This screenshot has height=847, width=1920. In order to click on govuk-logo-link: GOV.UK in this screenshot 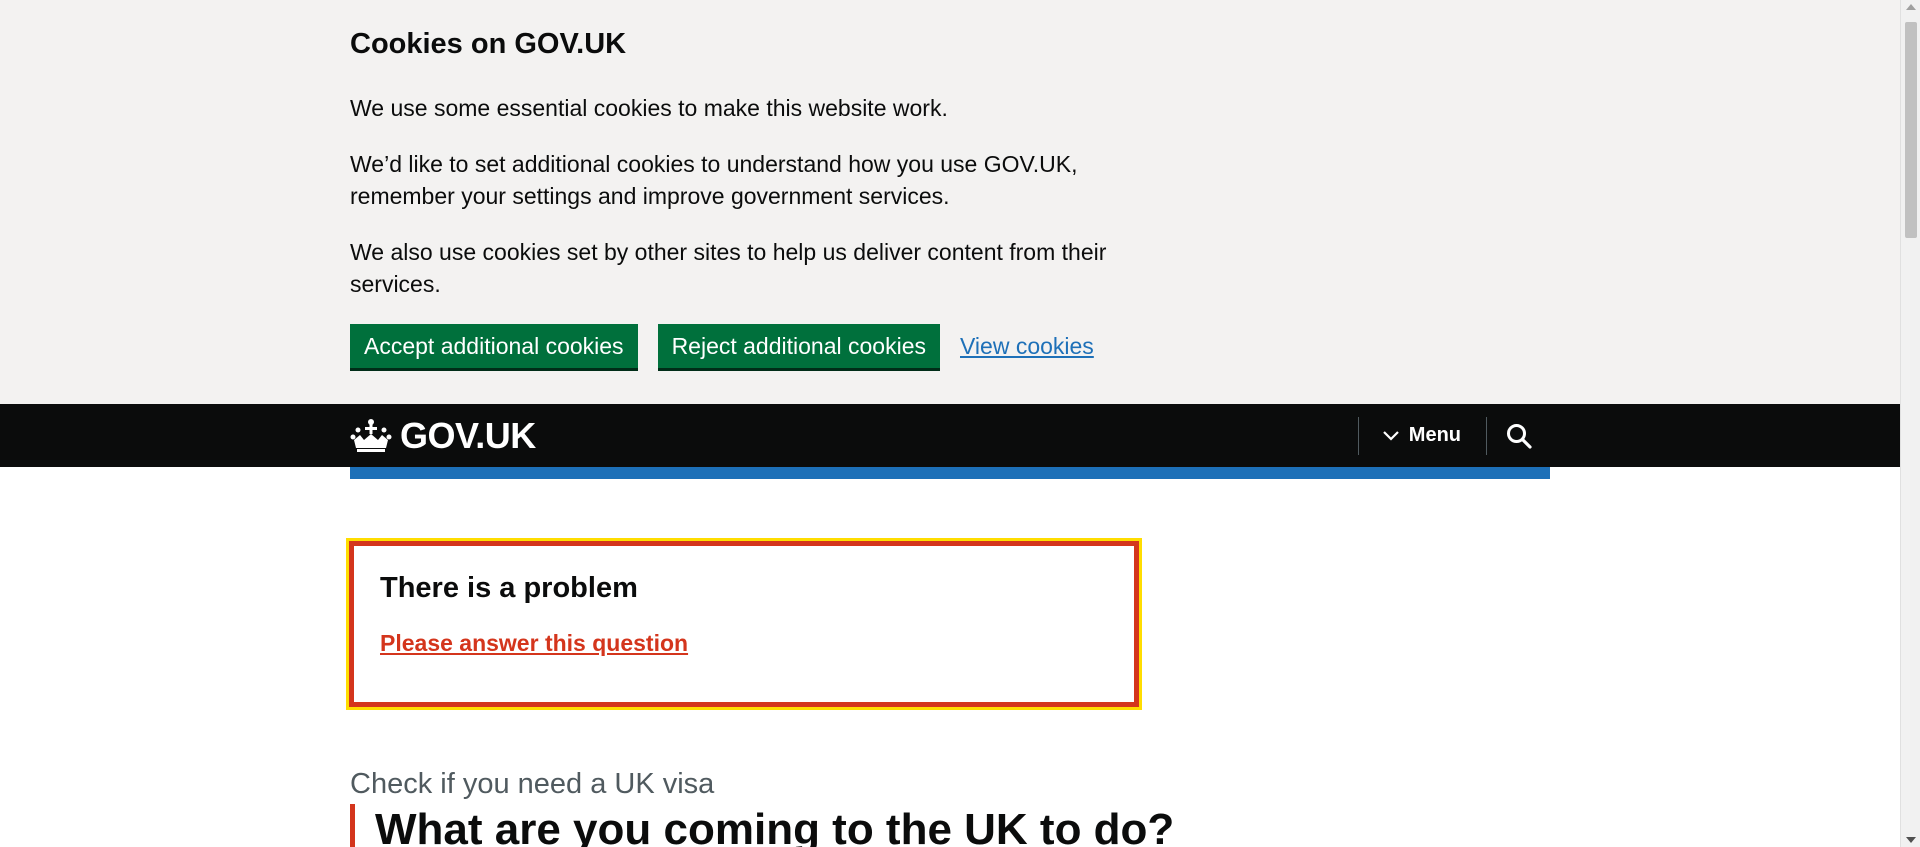, I will do `click(443, 436)`.